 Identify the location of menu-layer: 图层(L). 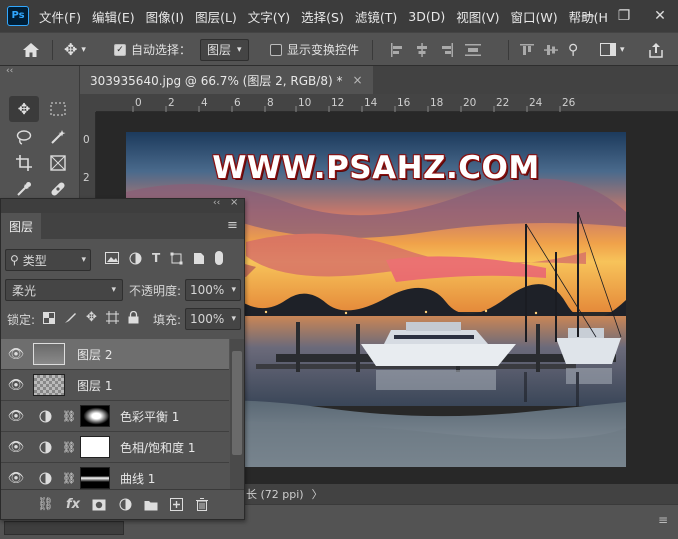
(216, 16).